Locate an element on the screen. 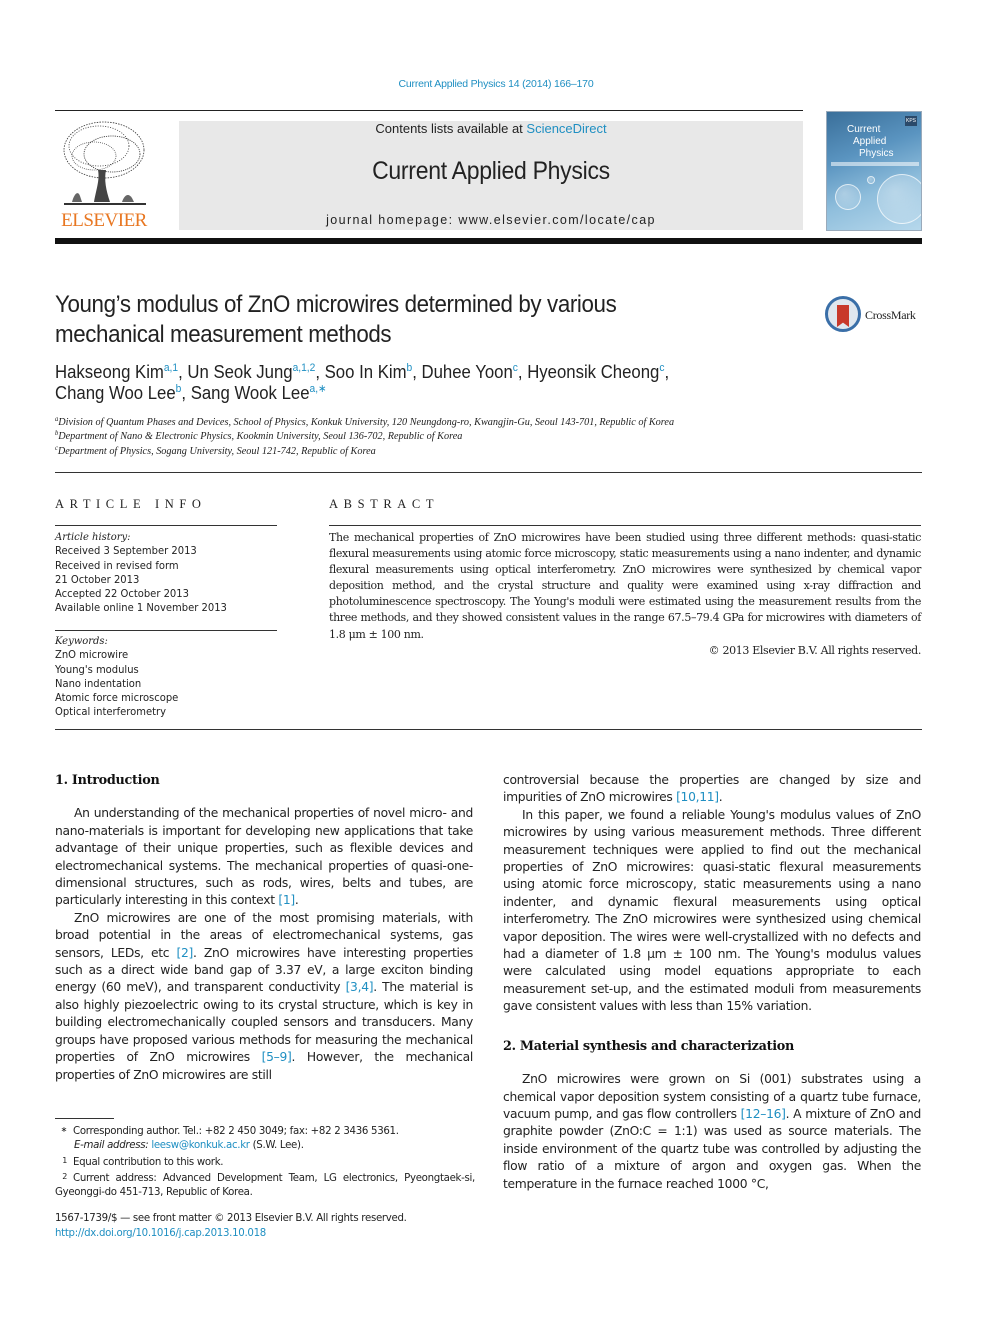  journal-name: Current Applied Physics is located at coordinates (491, 171).